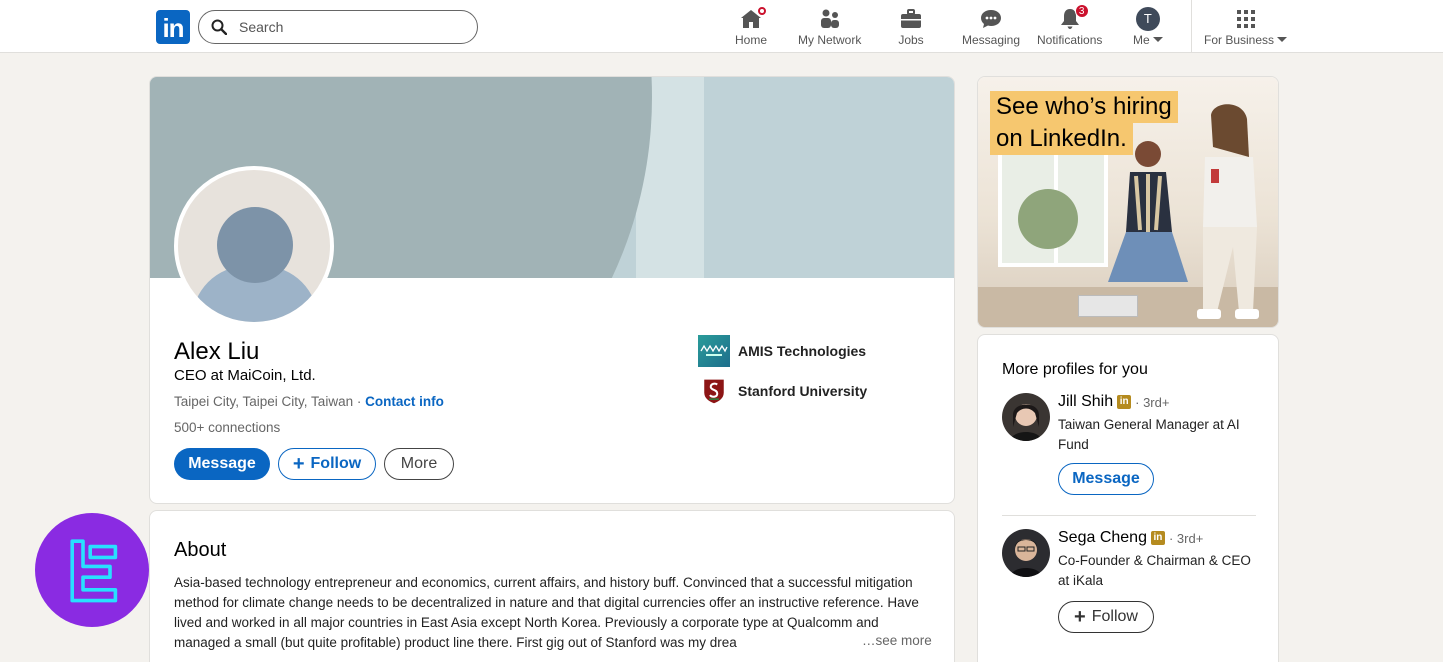  I want to click on message-button: Message, so click(222, 464).